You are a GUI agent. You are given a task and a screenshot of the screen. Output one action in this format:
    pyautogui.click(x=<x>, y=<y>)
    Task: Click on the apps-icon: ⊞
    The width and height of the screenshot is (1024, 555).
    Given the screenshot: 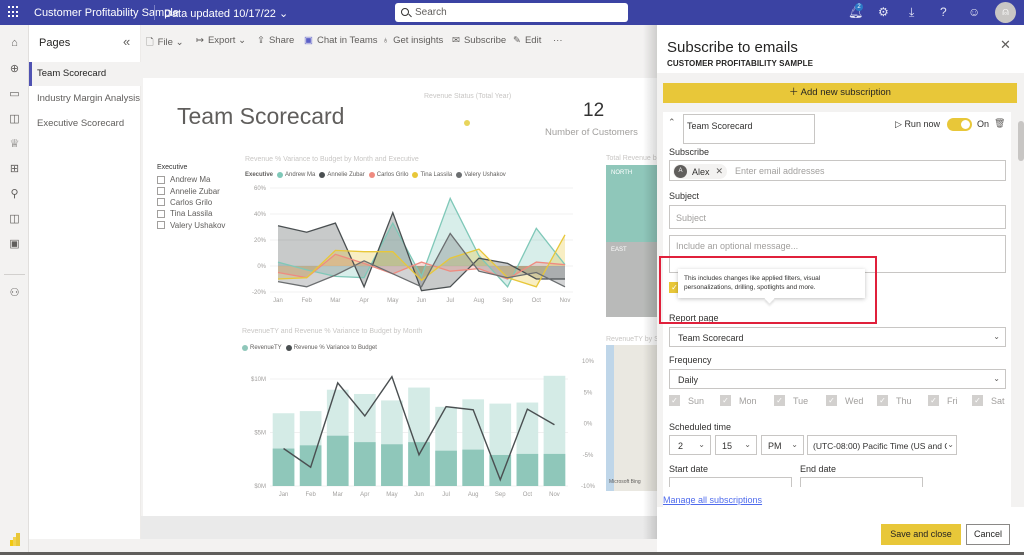 What is the action you would take?
    pyautogui.click(x=14, y=169)
    